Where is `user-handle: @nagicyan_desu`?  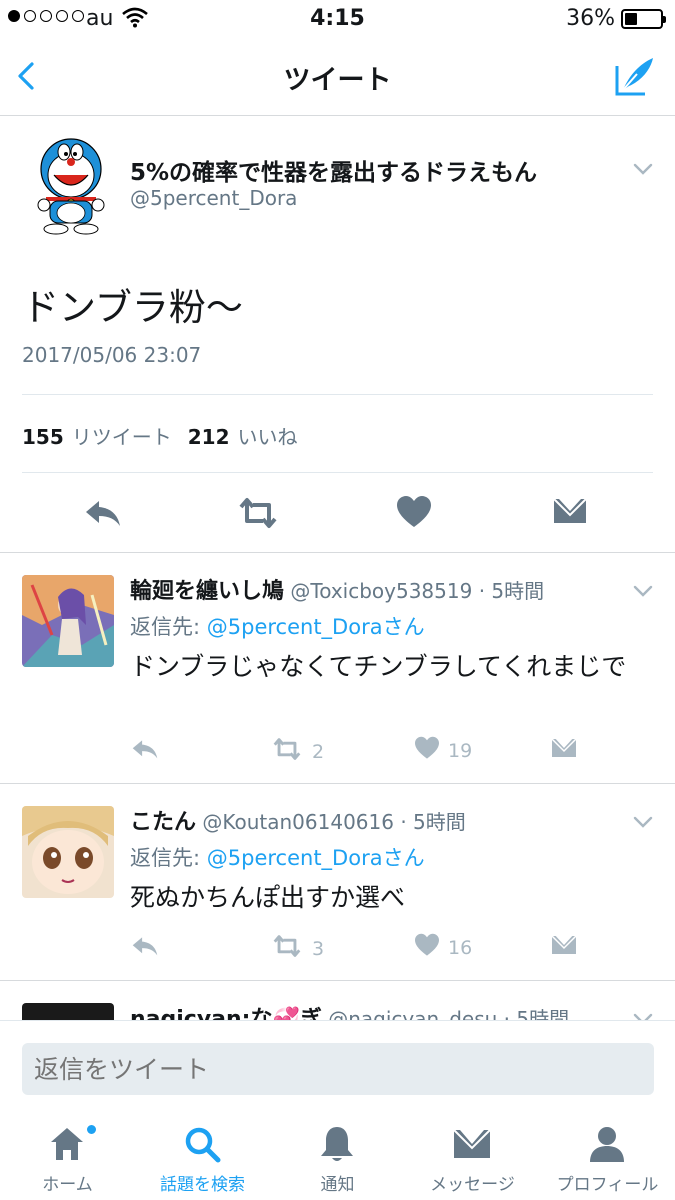 user-handle: @nagicyan_desu is located at coordinates (412, 1013).